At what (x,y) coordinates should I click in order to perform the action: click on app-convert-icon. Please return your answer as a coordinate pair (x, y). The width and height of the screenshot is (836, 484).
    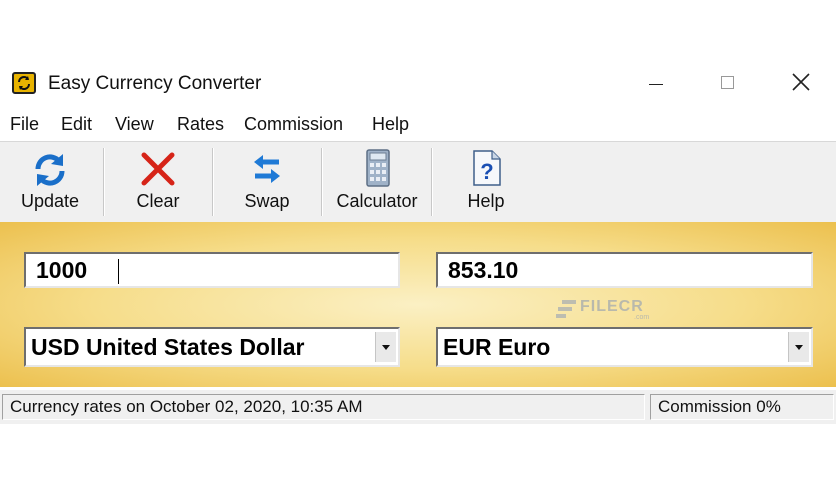
    Looking at the image, I should click on (24, 83).